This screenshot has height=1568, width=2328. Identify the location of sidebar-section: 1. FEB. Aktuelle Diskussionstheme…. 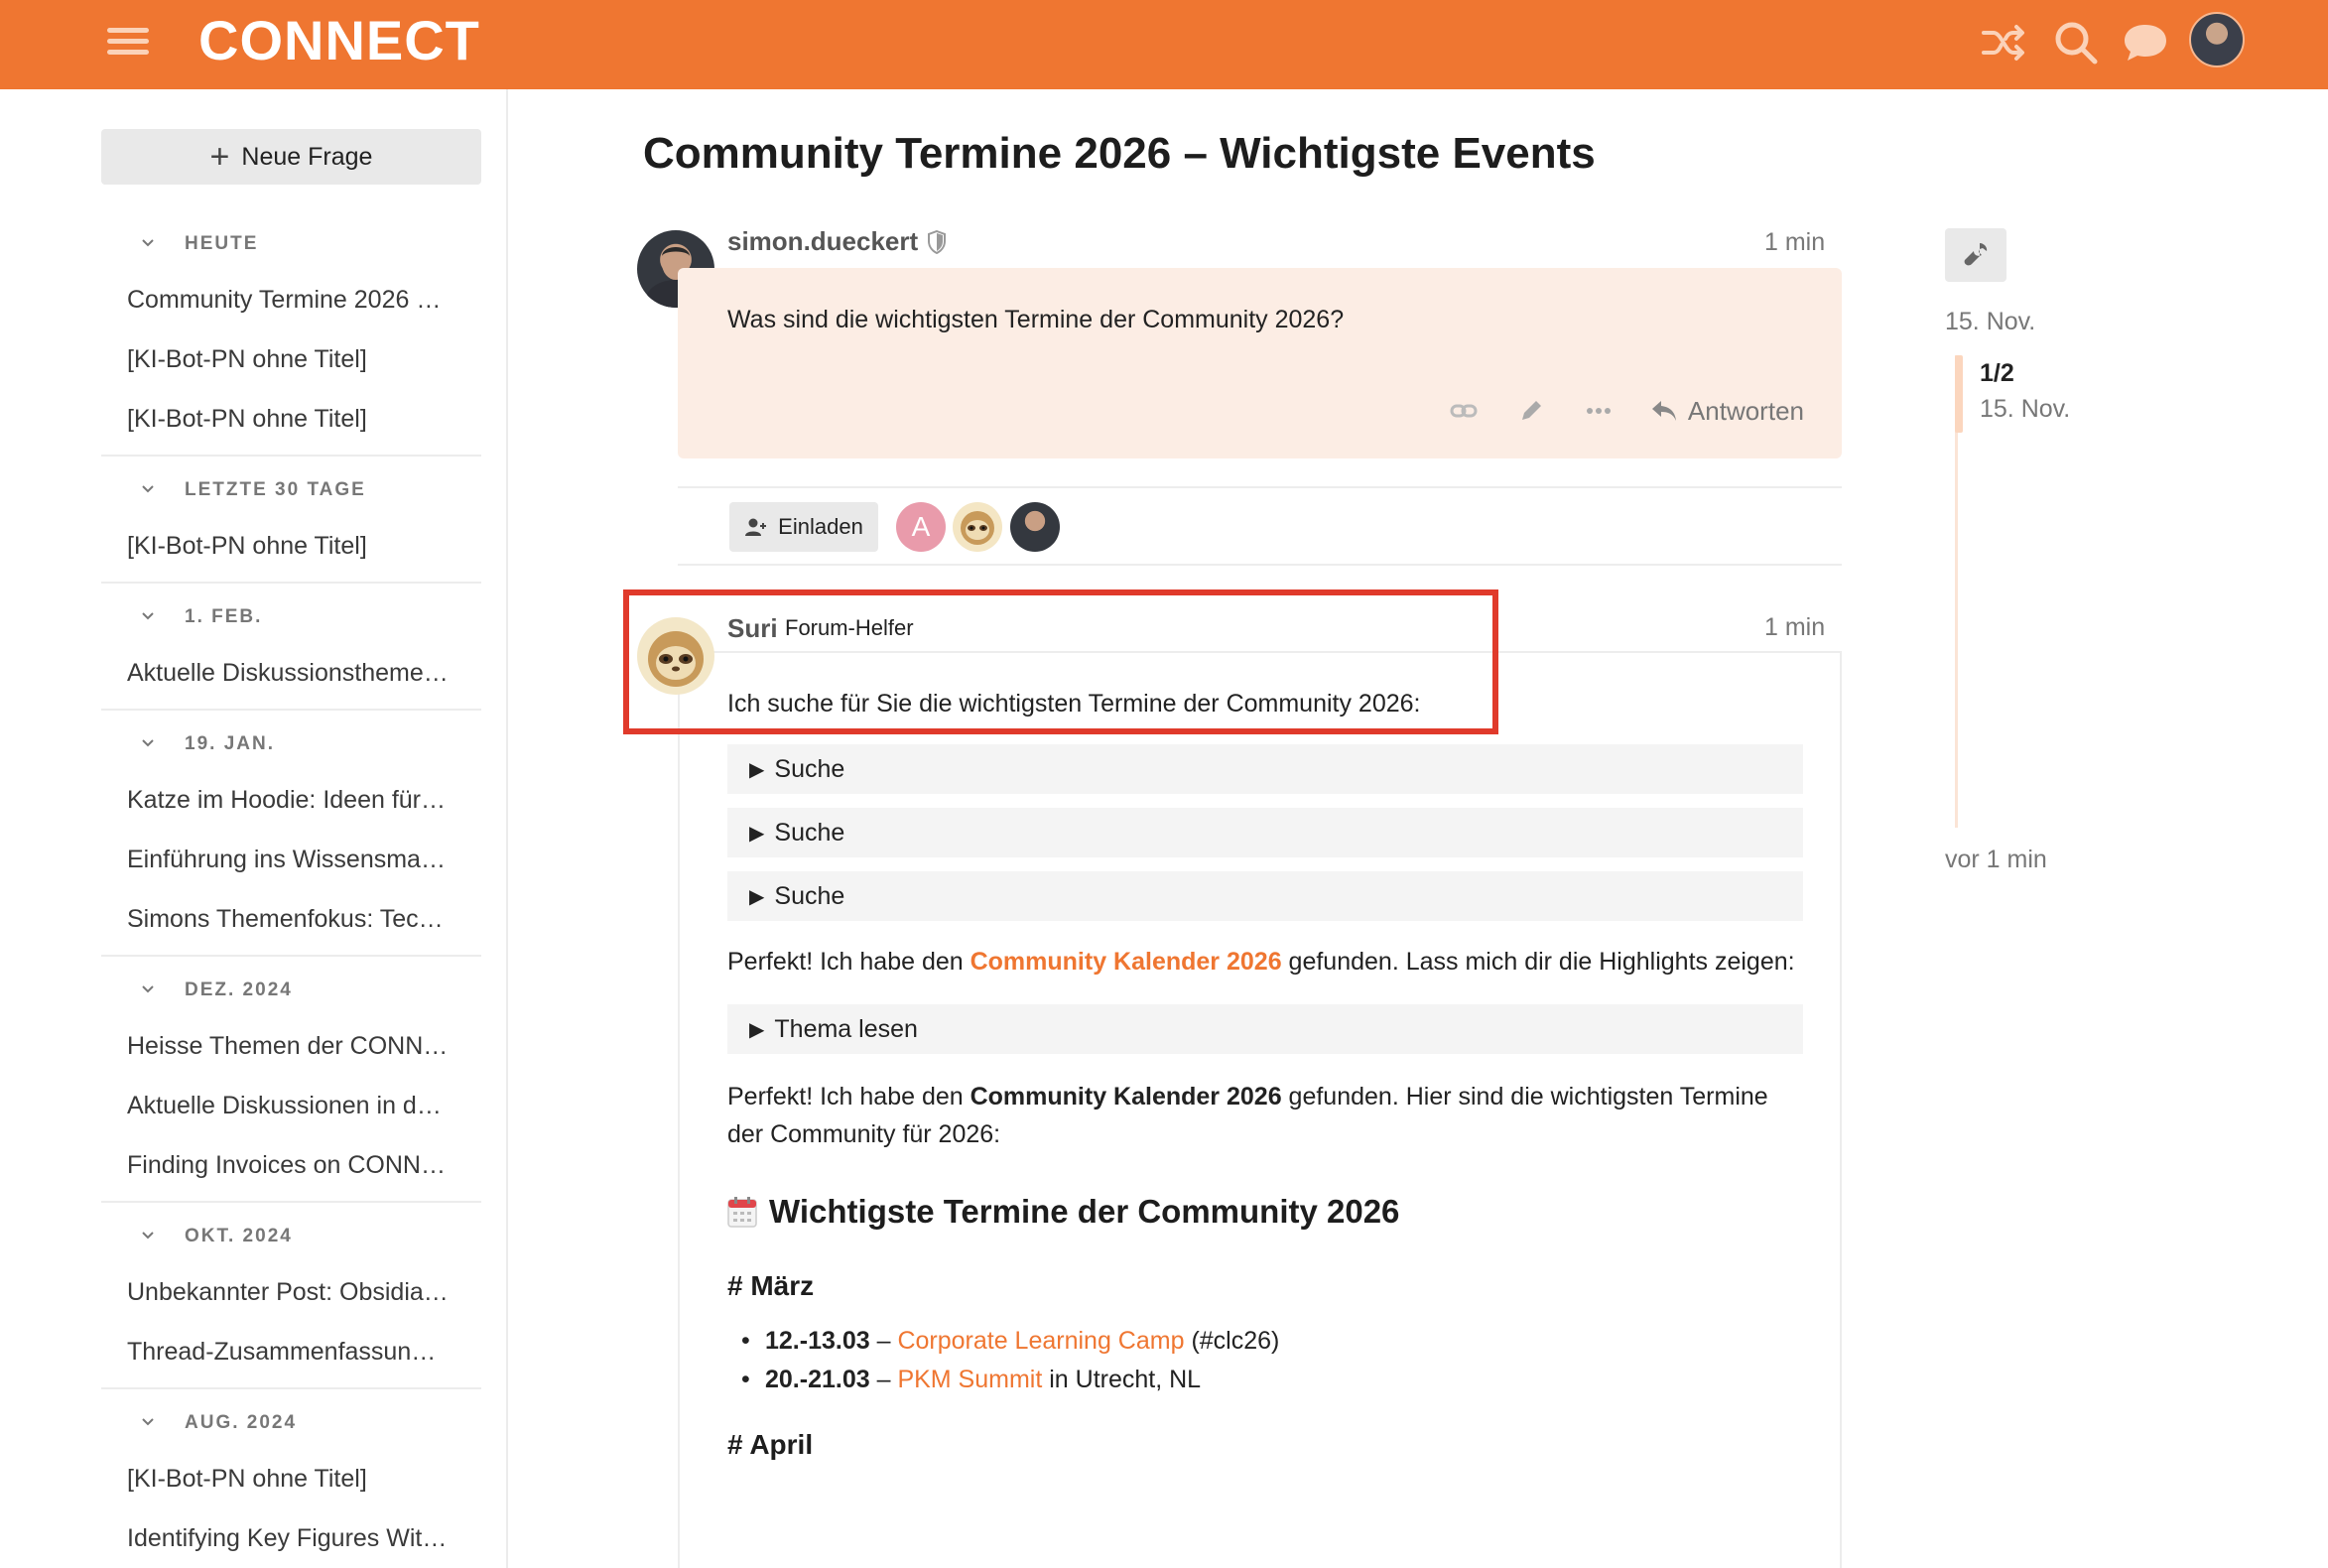
(291, 651).